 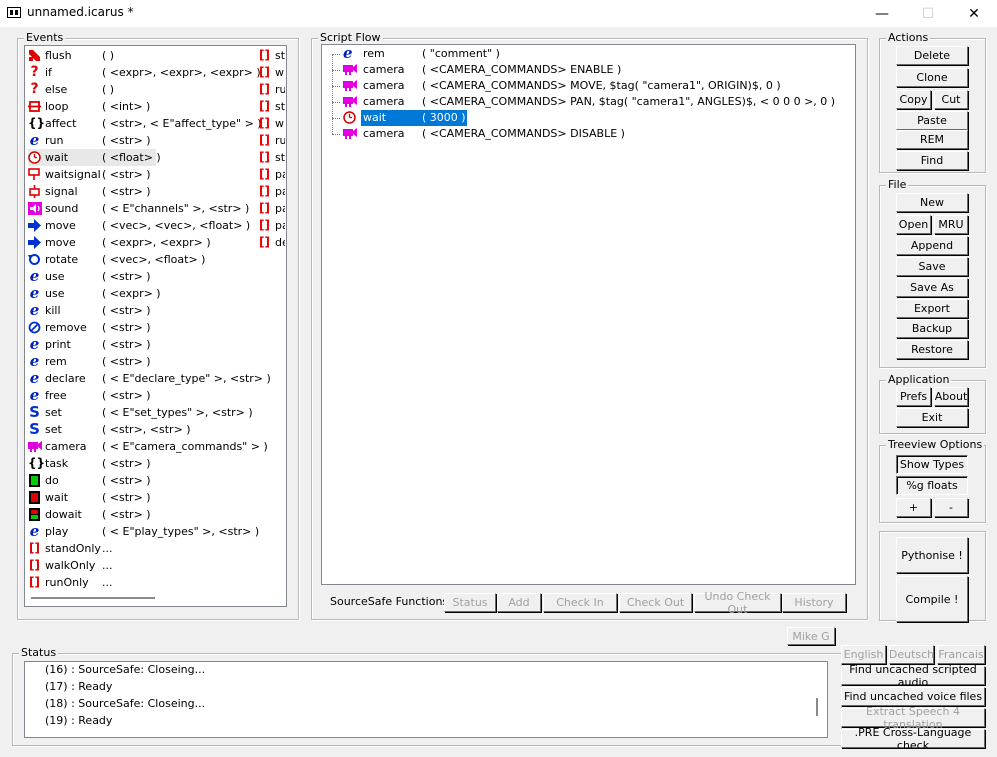 What do you see at coordinates (913, 224) in the screenshot?
I see `open-button: Open` at bounding box center [913, 224].